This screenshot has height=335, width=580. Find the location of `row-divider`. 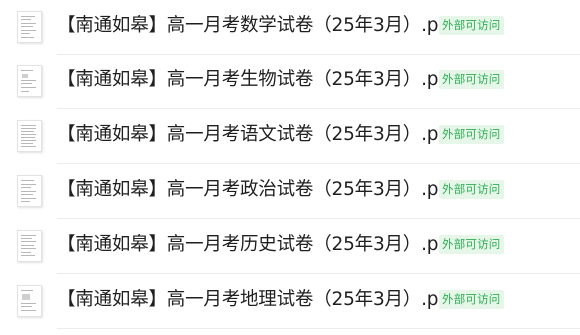

row-divider is located at coordinates (318, 328).